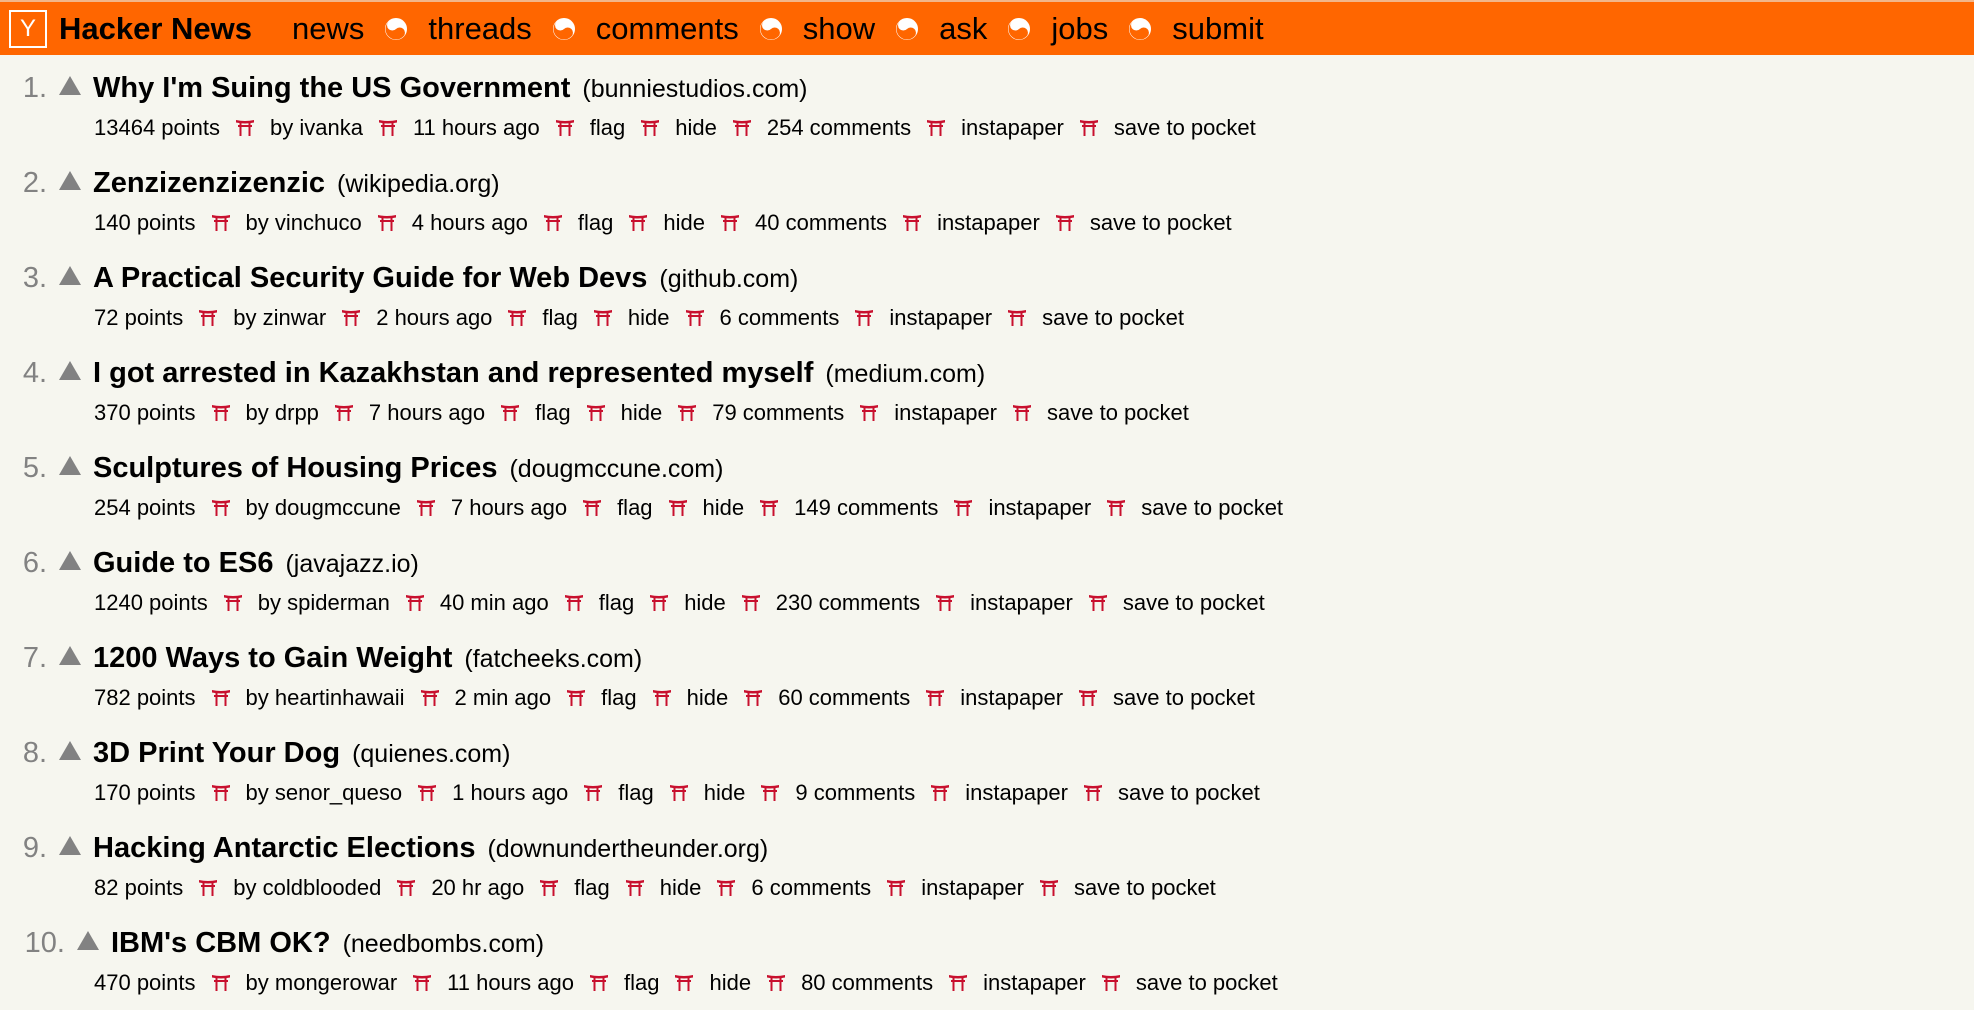 The height and width of the screenshot is (1010, 1974). I want to click on story-title-link: A Practical Security Guide for Web Devs, so click(370, 278).